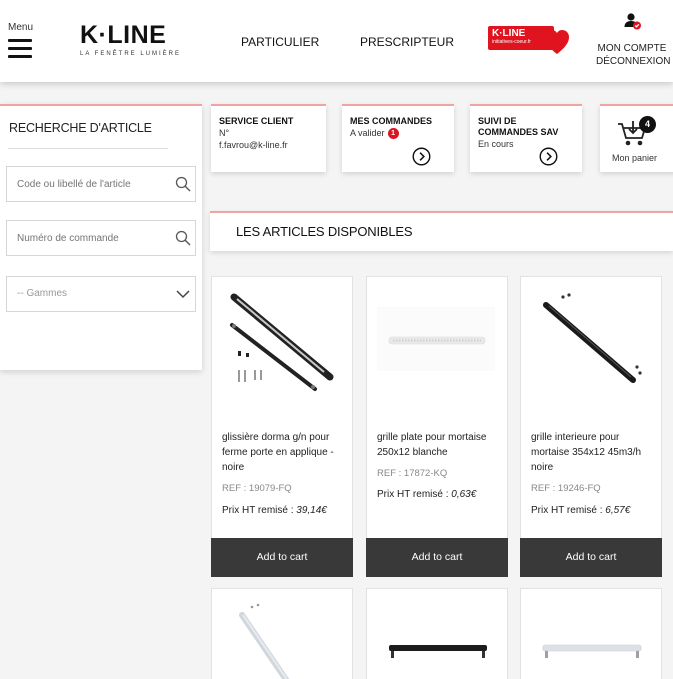 This screenshot has height=679, width=673. I want to click on product-ref: REF : 19246-FQ, so click(566, 488).